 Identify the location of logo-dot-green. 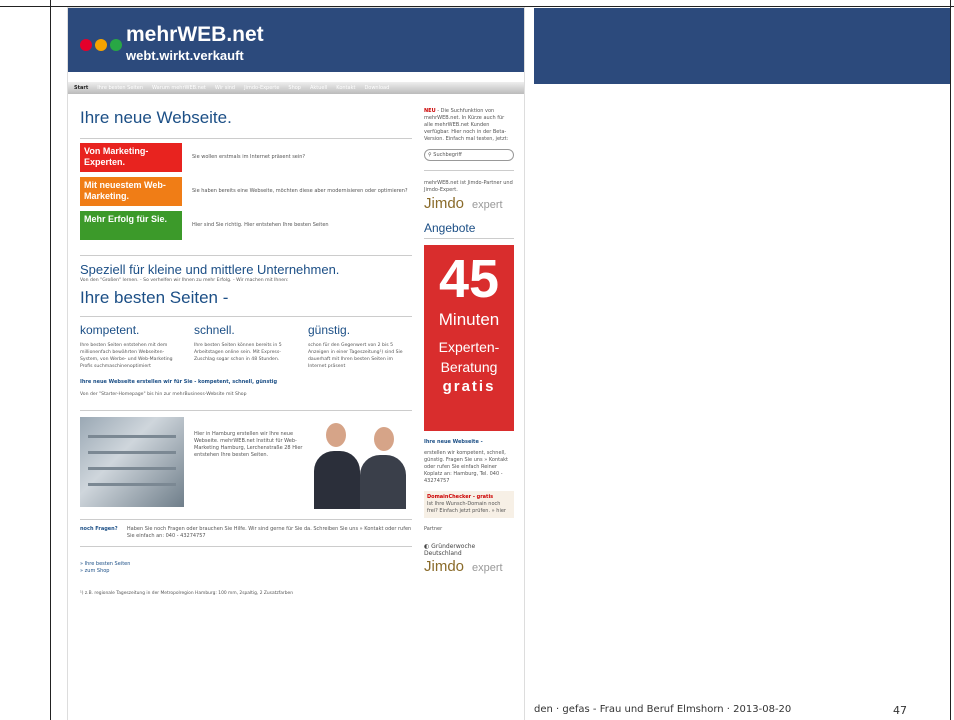
(116, 45).